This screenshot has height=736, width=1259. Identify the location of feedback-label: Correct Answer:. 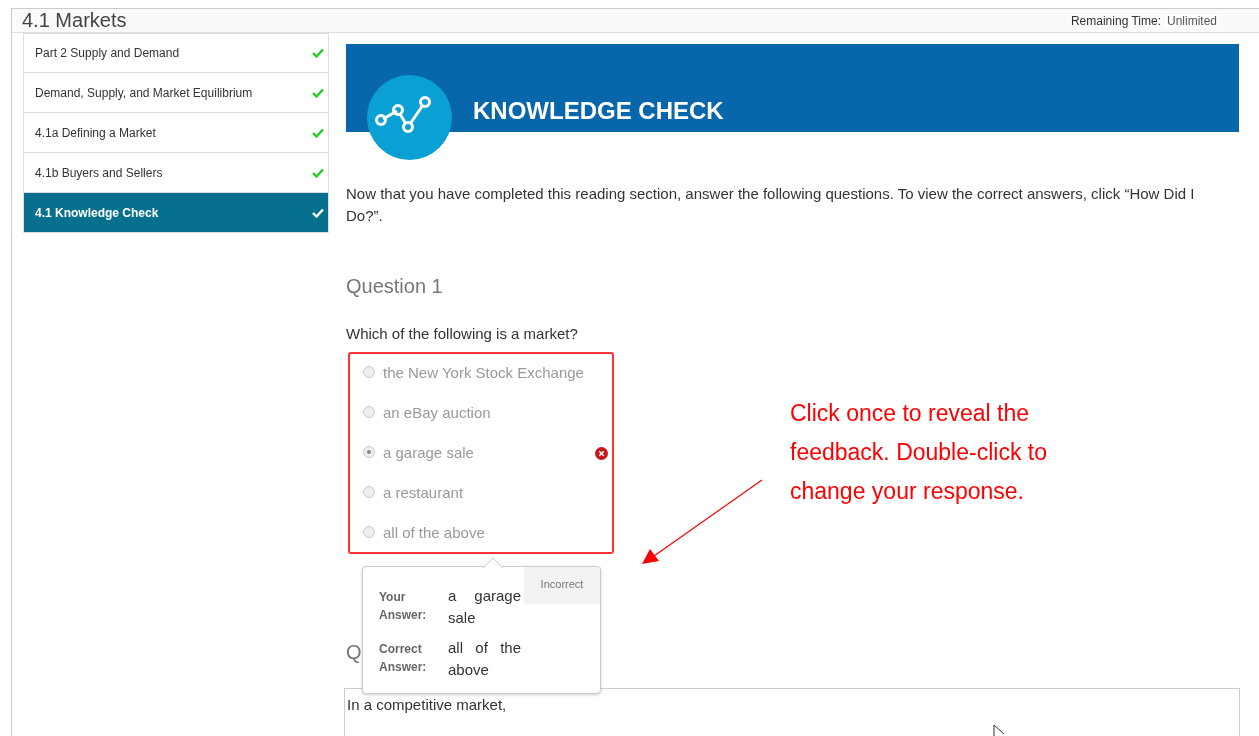
(403, 658).